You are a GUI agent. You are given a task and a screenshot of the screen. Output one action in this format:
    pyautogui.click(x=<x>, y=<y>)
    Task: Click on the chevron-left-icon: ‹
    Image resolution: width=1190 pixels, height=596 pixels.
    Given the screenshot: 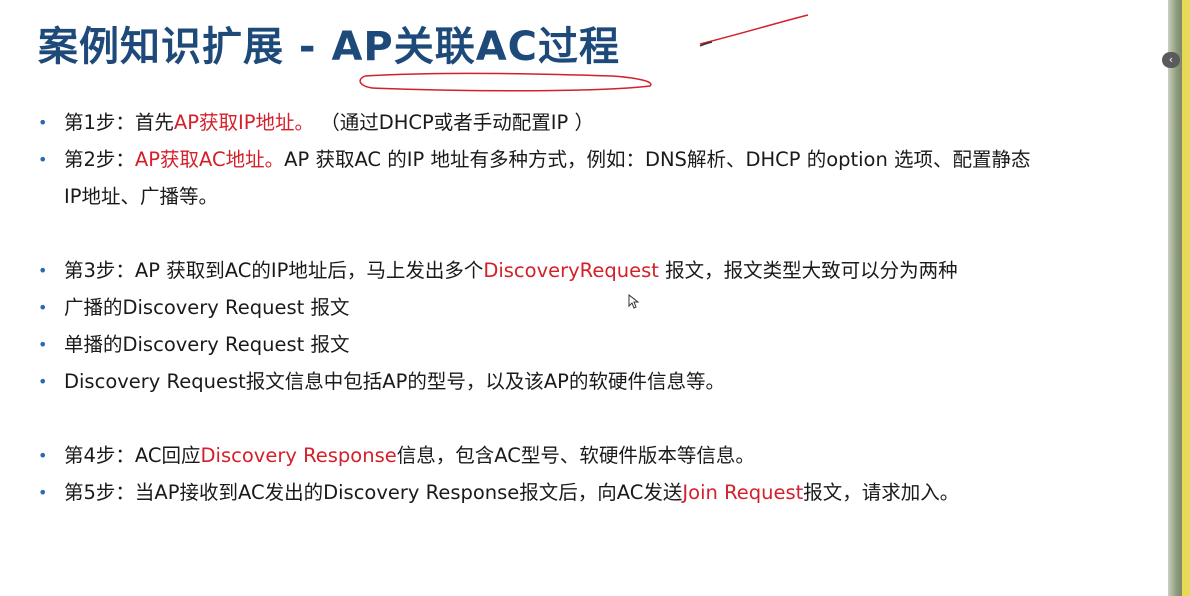 What is the action you would take?
    pyautogui.click(x=1171, y=60)
    